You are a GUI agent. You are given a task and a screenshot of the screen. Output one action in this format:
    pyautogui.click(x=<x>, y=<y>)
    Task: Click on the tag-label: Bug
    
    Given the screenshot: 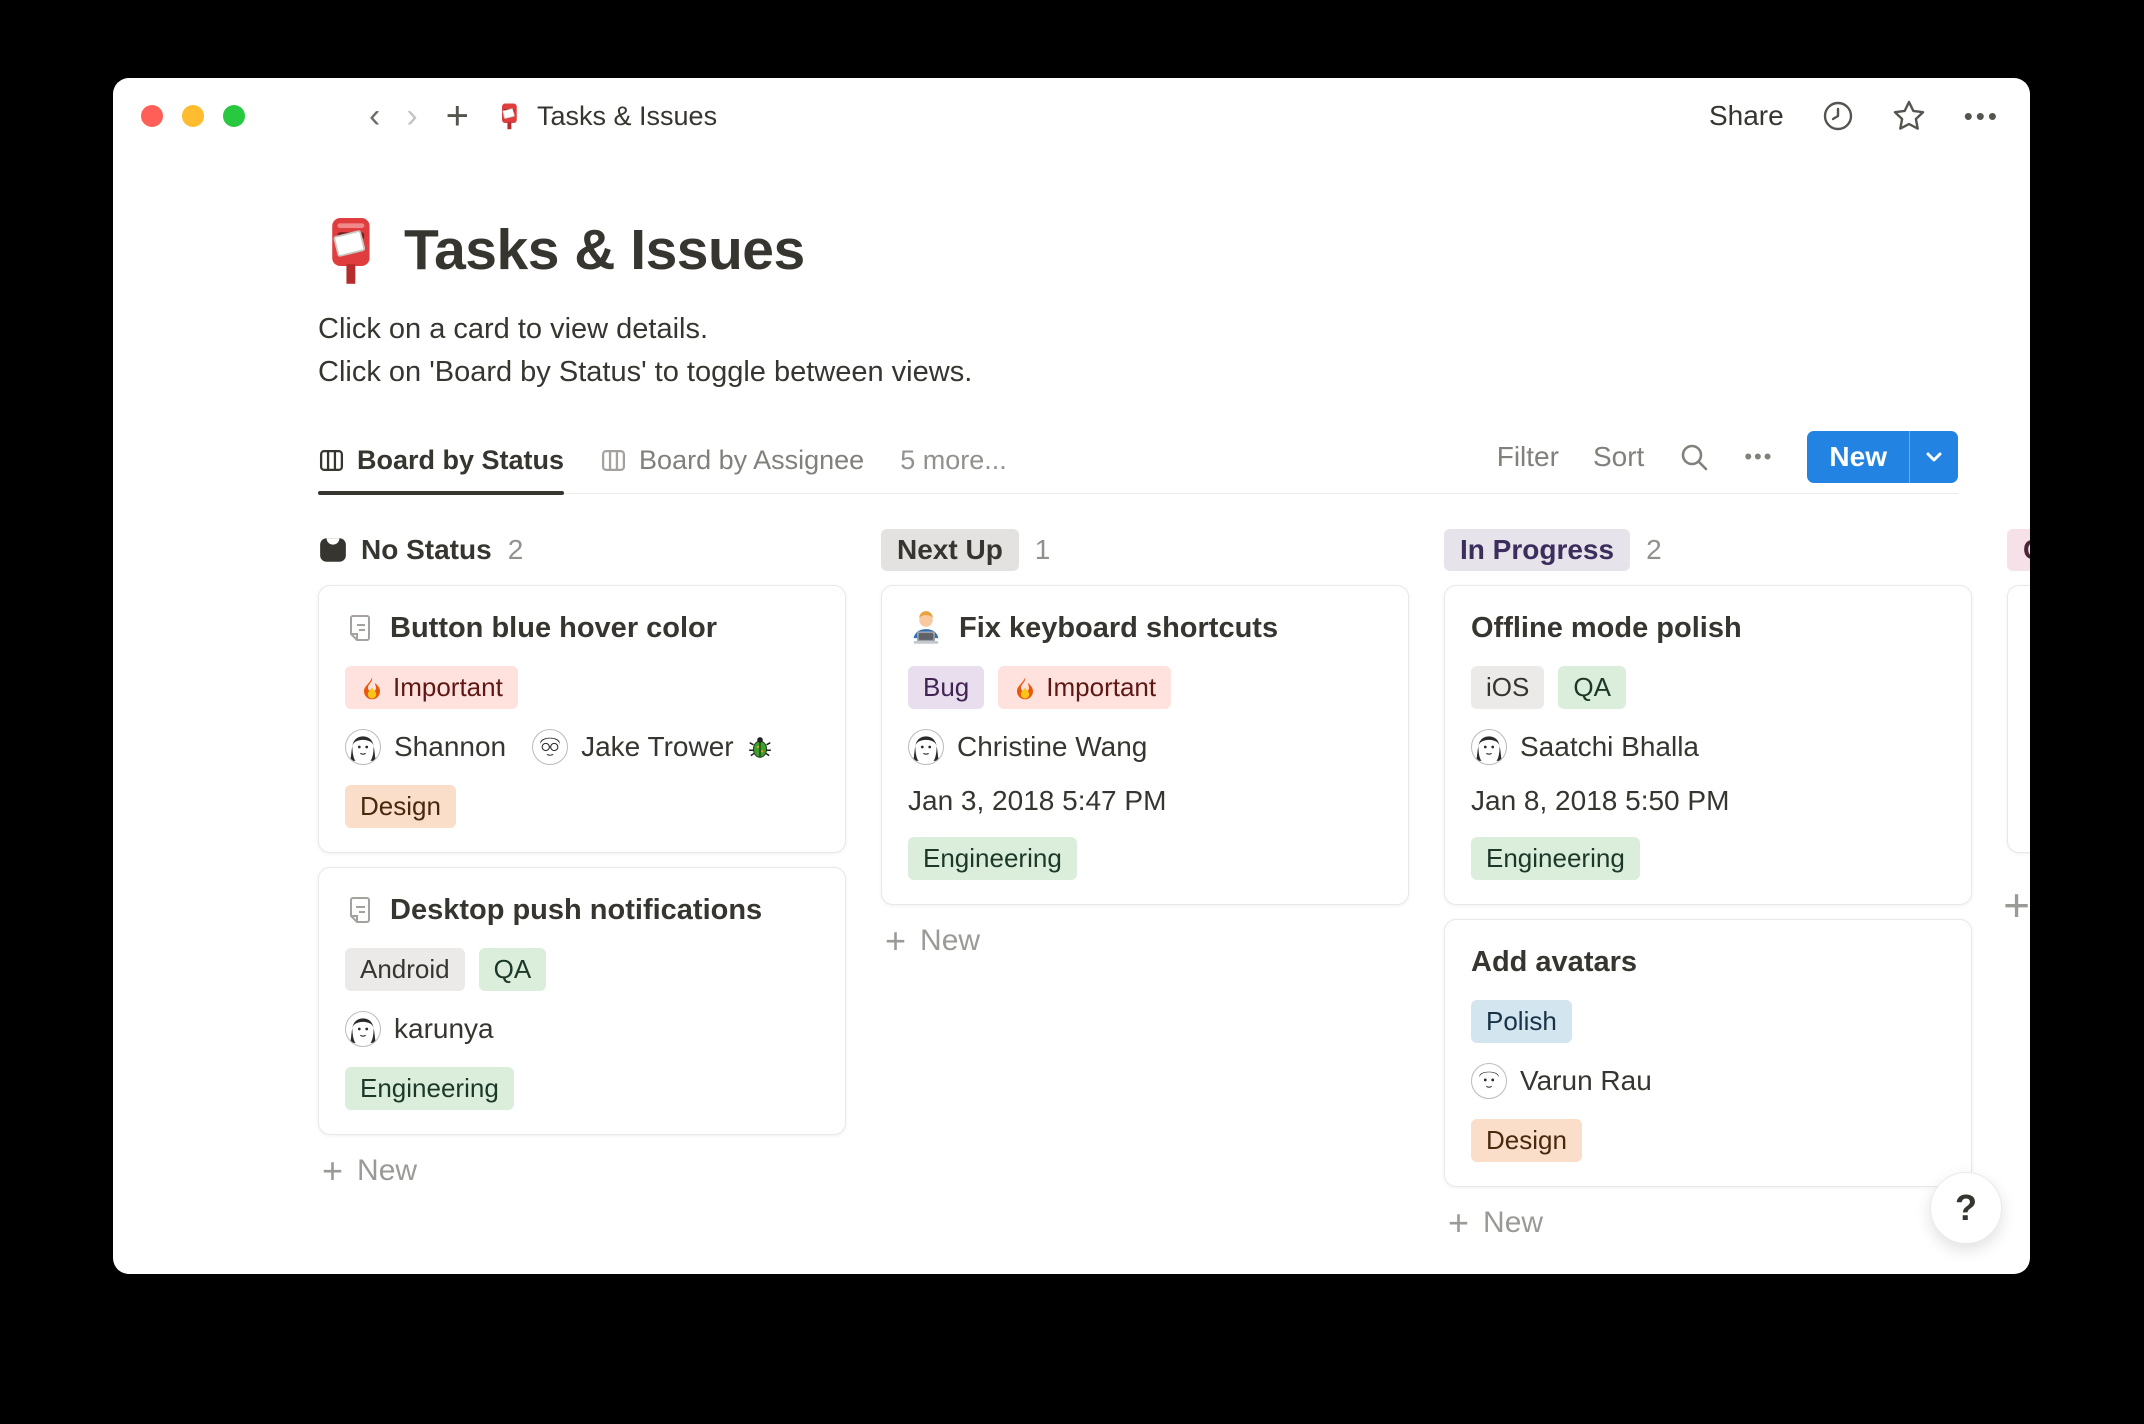 What is the action you would take?
    pyautogui.click(x=946, y=687)
    